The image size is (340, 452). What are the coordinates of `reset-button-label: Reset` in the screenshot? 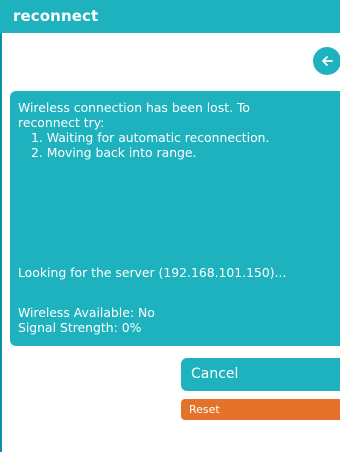 It's located at (204, 409).